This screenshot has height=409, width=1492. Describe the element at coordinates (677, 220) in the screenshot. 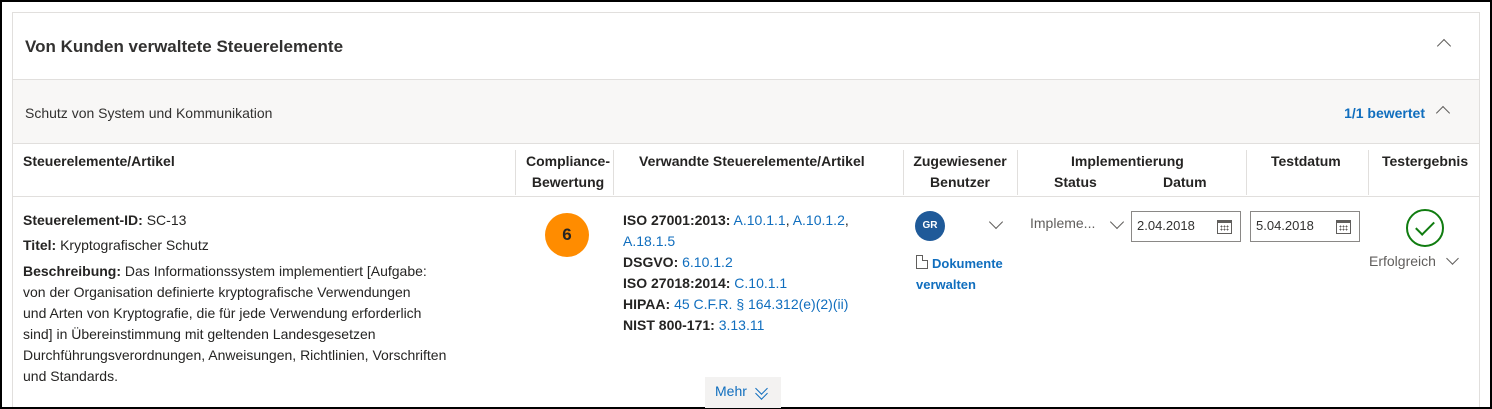

I see `related-iso27001-label: ISO 27001:2013:` at that location.